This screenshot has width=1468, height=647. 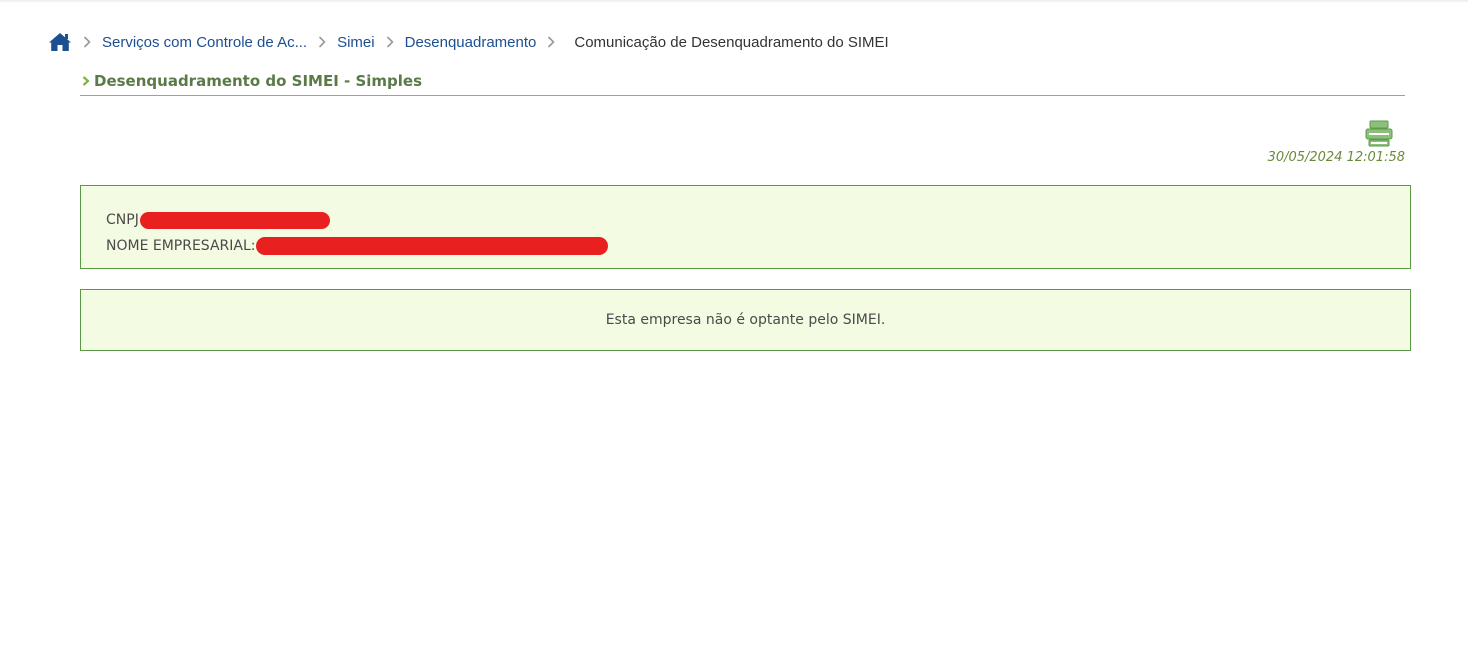 What do you see at coordinates (234, 220) in the screenshot?
I see `redacted-cnpj` at bounding box center [234, 220].